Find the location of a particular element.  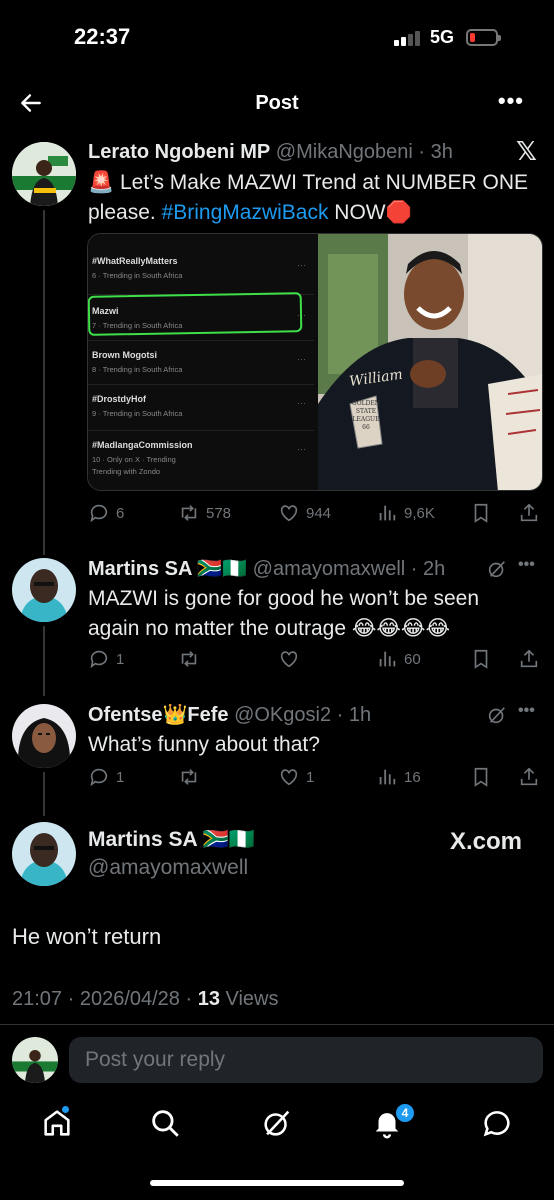

post-actions: 6 578 944 9,6K is located at coordinates (316, 515).